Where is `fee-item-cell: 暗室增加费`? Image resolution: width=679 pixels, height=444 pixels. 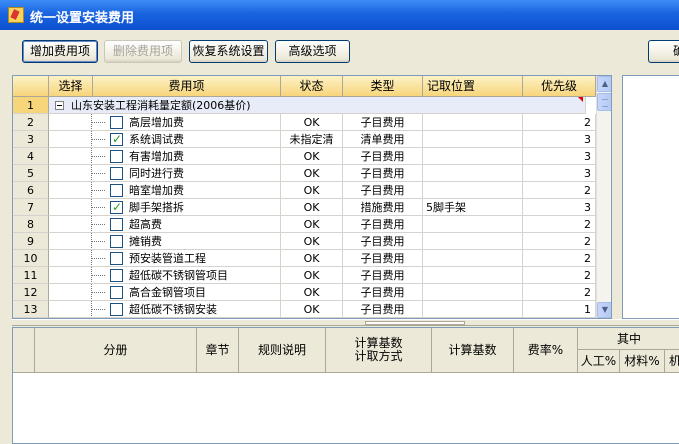 fee-item-cell: 暗室增加费 is located at coordinates (165, 190).